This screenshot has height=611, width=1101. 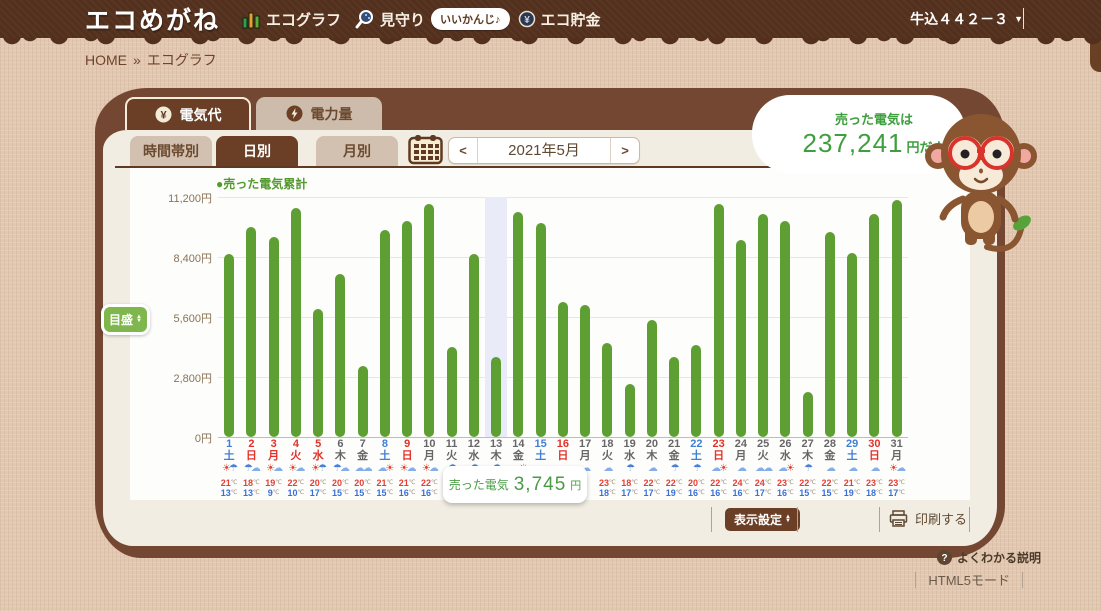 What do you see at coordinates (719, 468) in the screenshot?
I see `weather-icon: ☁☀` at bounding box center [719, 468].